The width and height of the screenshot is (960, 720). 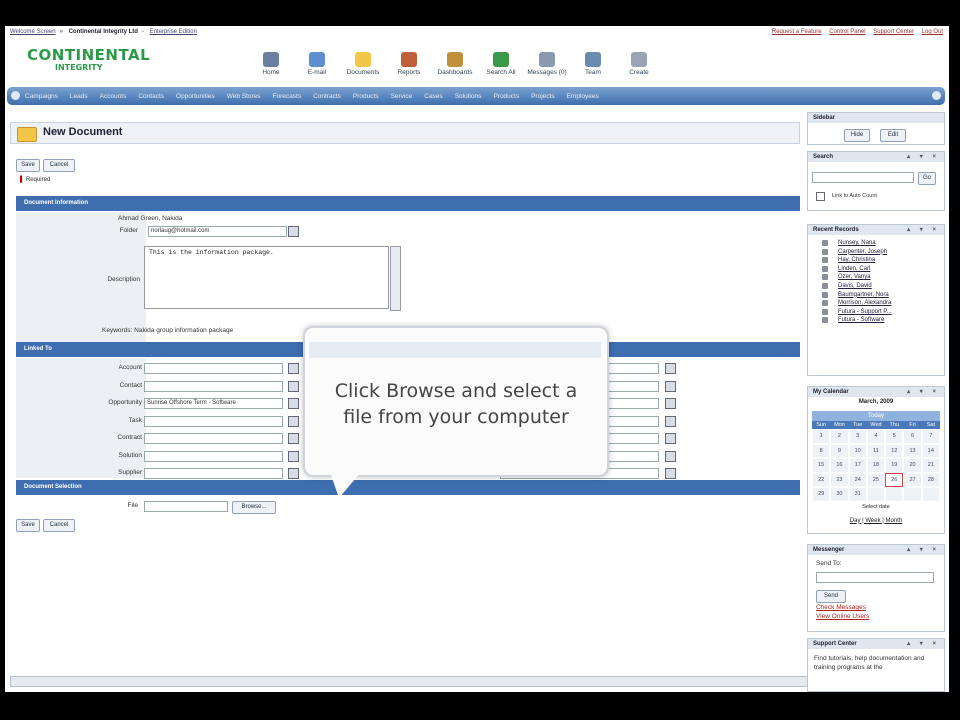 I want to click on recent-record-link: Hay, Christina, so click(x=876, y=260).